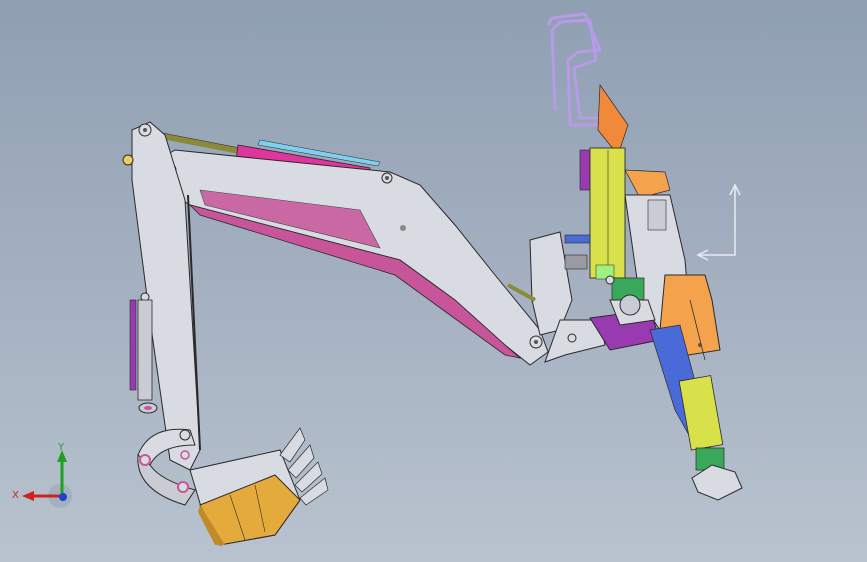  Describe the element at coordinates (661, 292) in the screenshot. I see `swing-base-assembly` at that location.